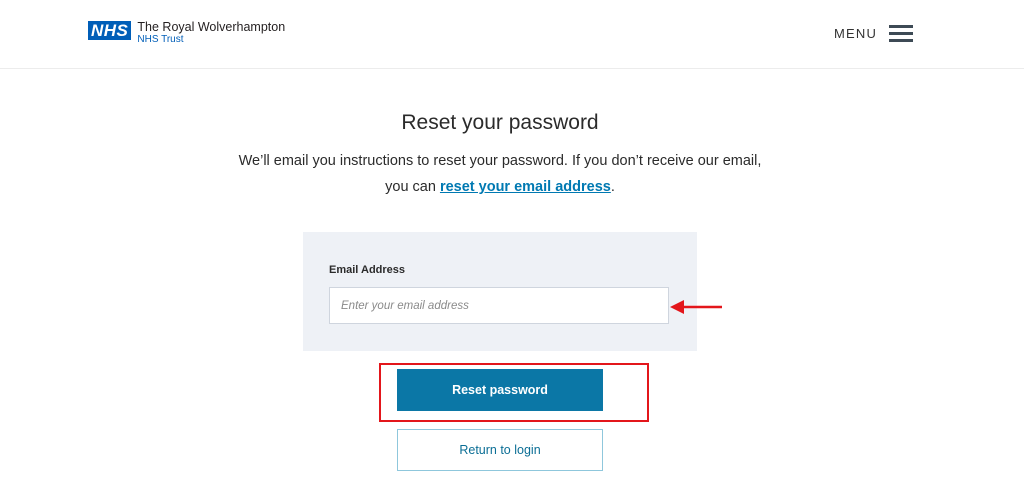 The width and height of the screenshot is (1024, 503). Describe the element at coordinates (901, 33) in the screenshot. I see `hamburger-icon` at that location.